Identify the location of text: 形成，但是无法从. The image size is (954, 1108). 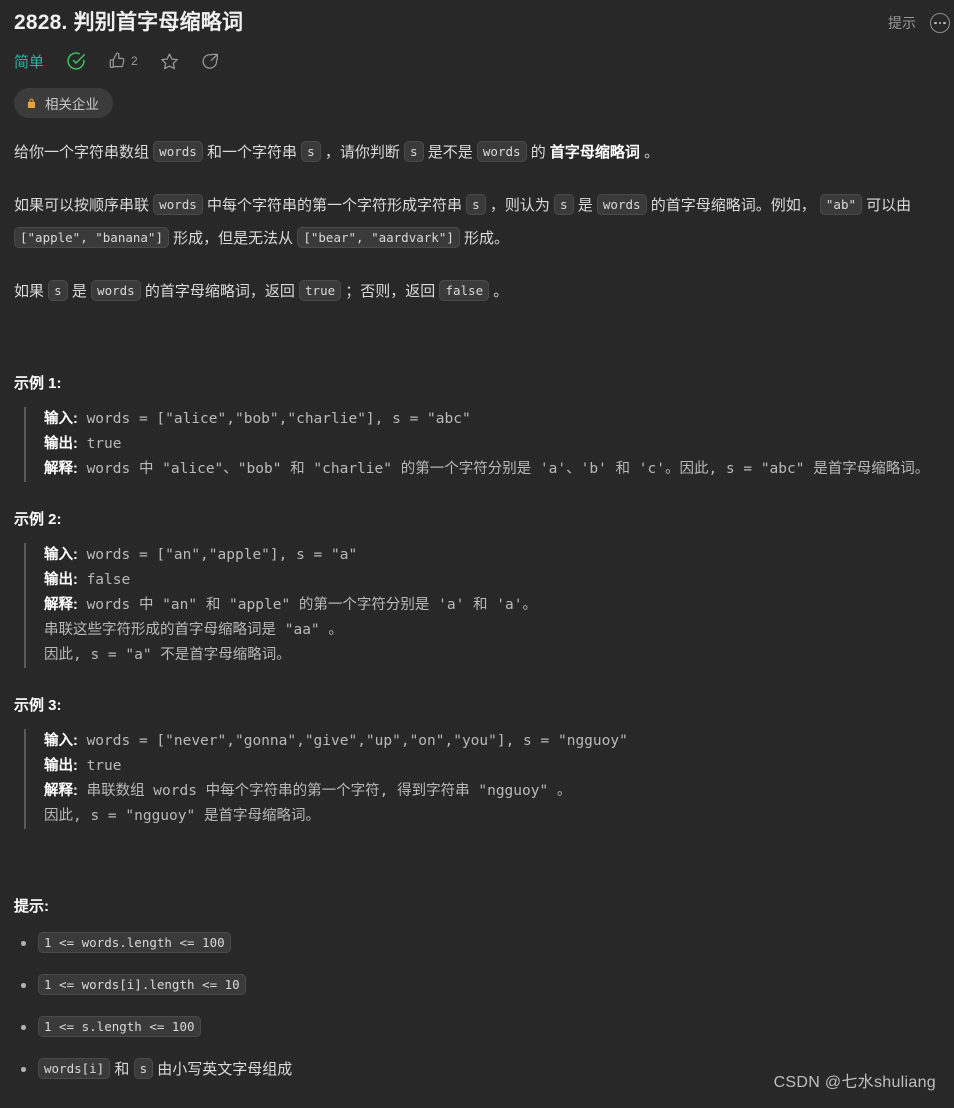
(233, 238).